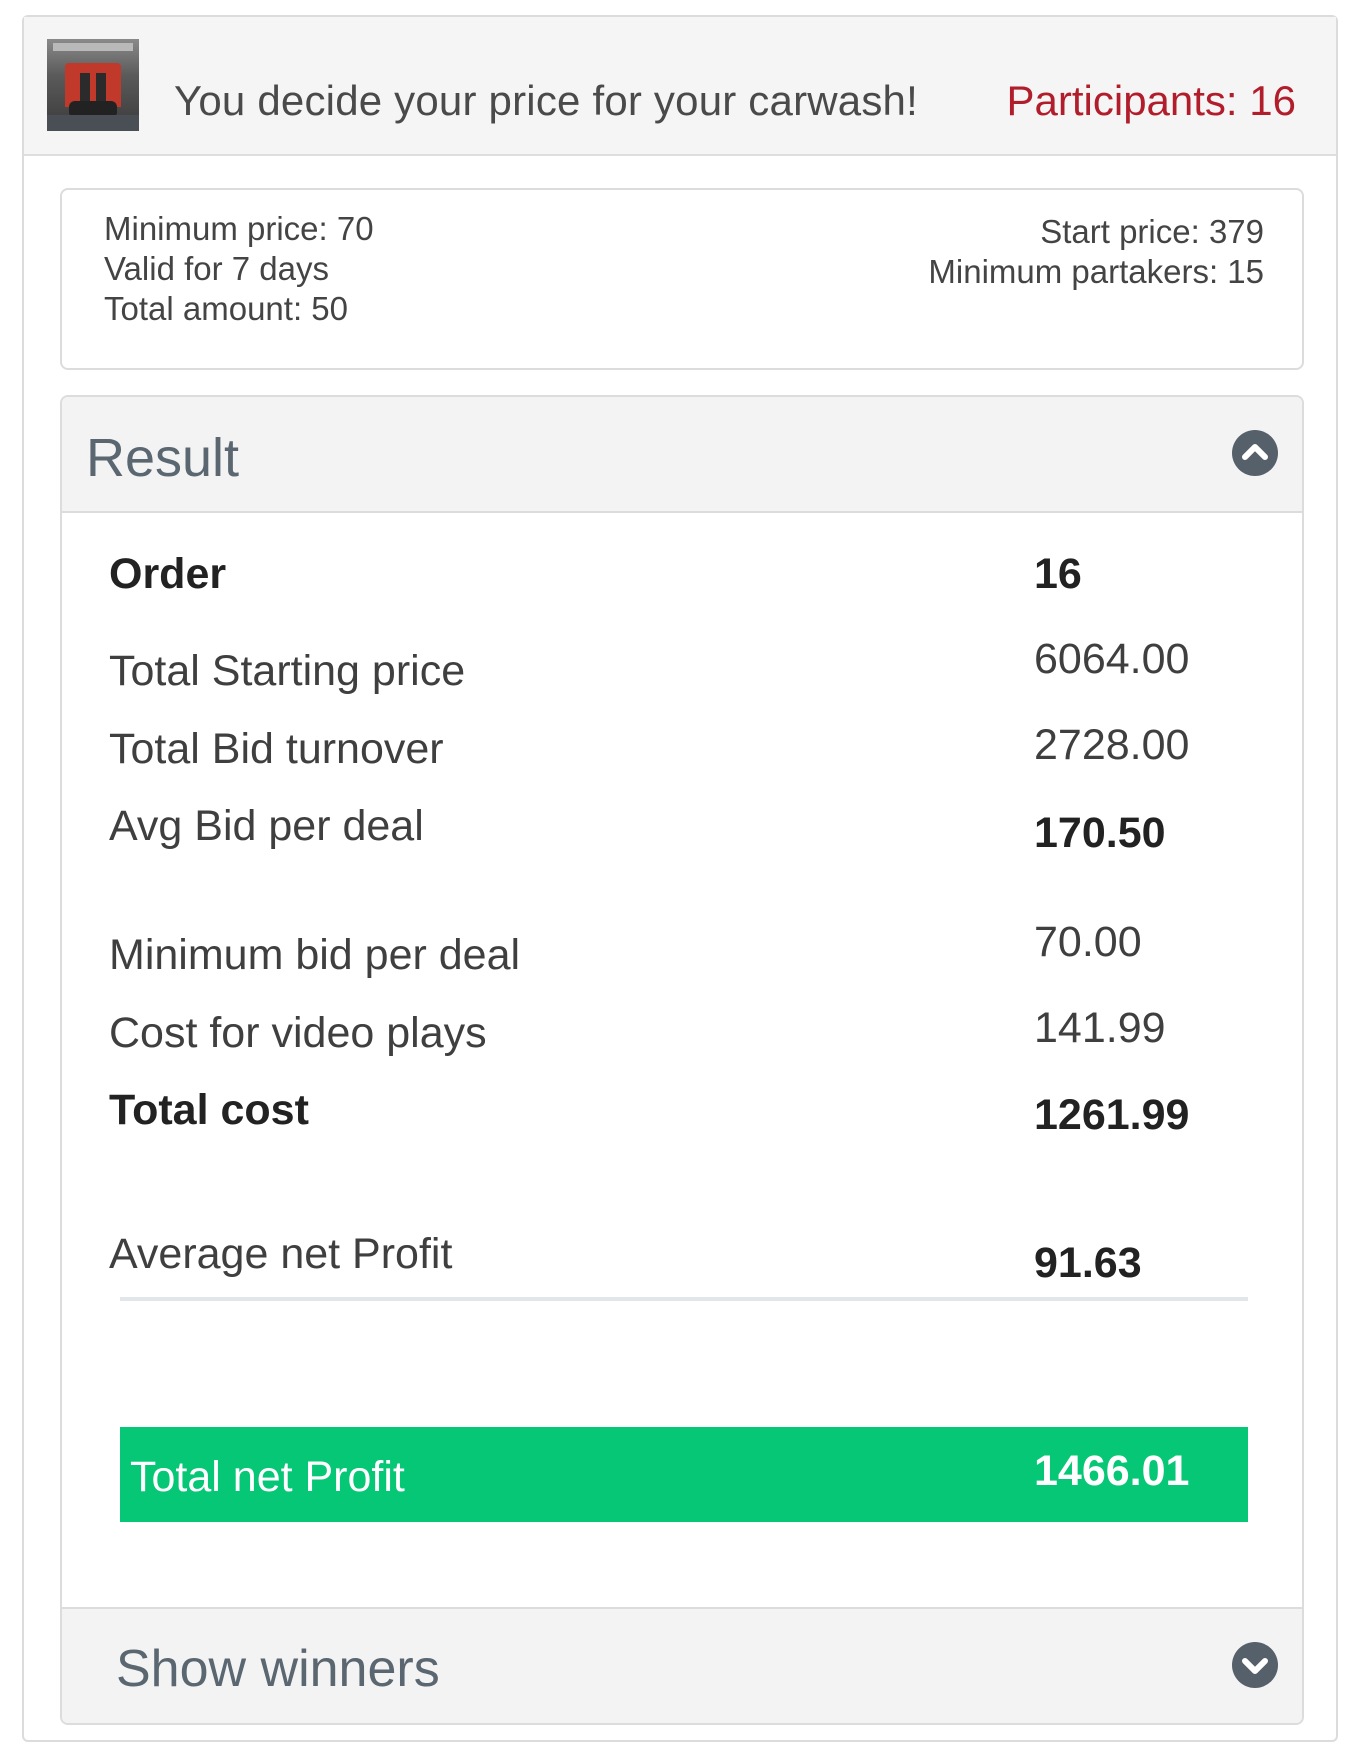 The height and width of the screenshot is (1753, 1360). What do you see at coordinates (1152, 231) in the screenshot?
I see `start-price: Start price: 379` at bounding box center [1152, 231].